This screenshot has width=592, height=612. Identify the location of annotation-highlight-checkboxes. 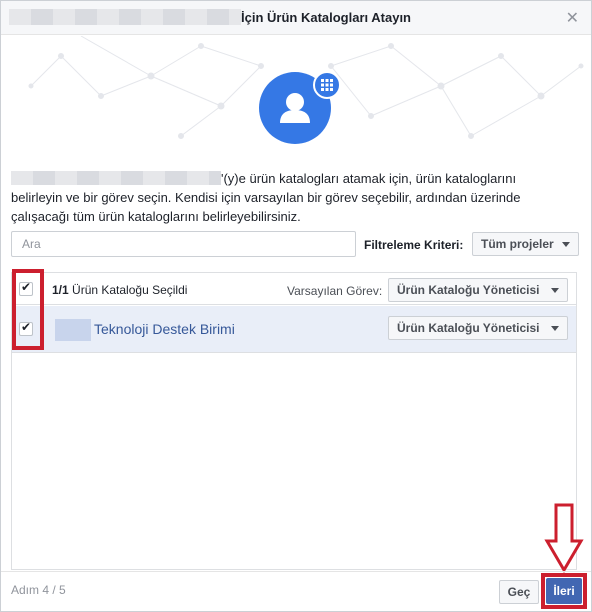
(28, 309).